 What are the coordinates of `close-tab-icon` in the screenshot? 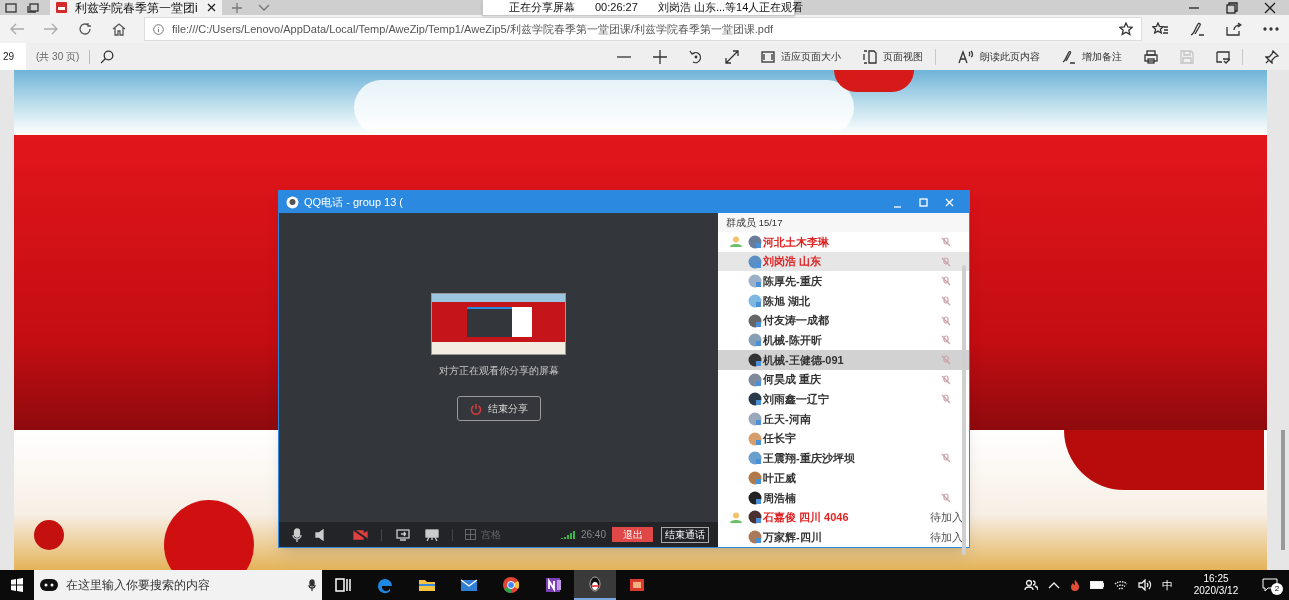 It's located at (211, 7).